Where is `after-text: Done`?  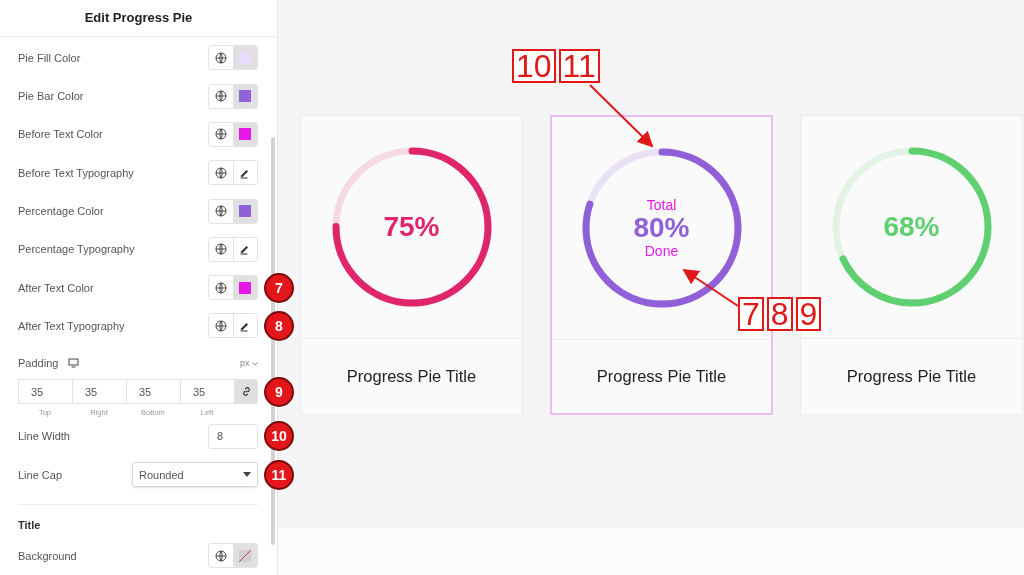 after-text: Done is located at coordinates (661, 251).